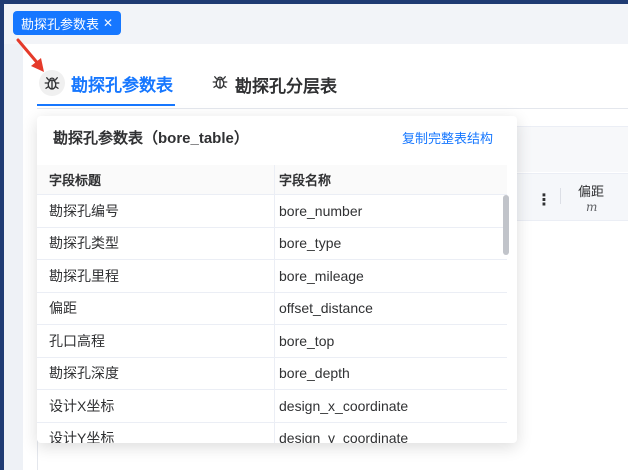  Describe the element at coordinates (506, 225) in the screenshot. I see `popover-scrollbar` at that location.